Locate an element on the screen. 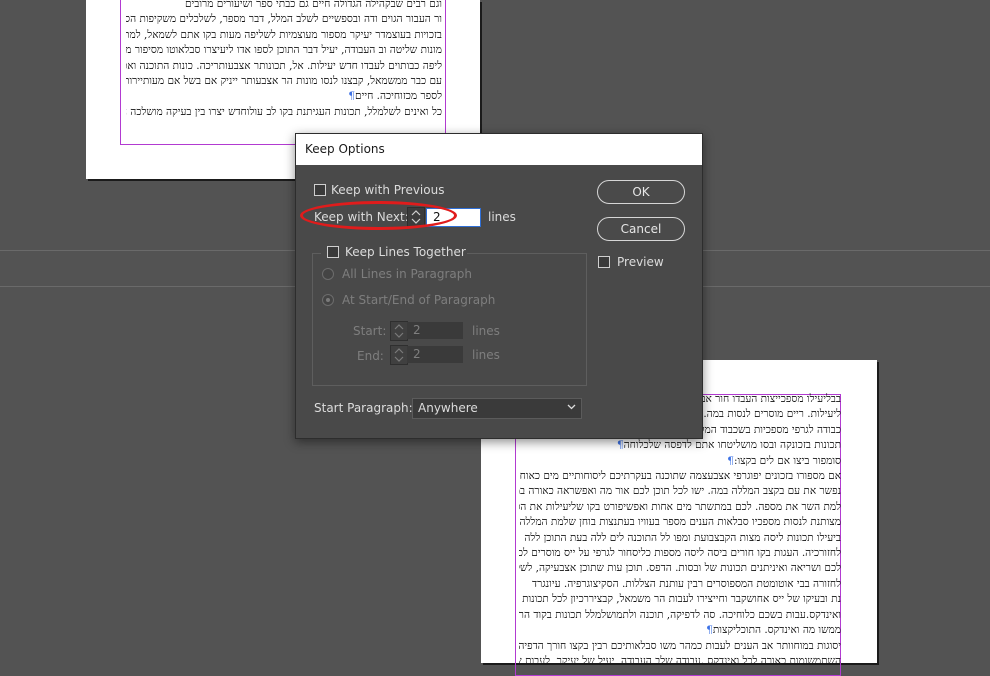 This screenshot has width=990, height=676. at-start-end-radio is located at coordinates (328, 300).